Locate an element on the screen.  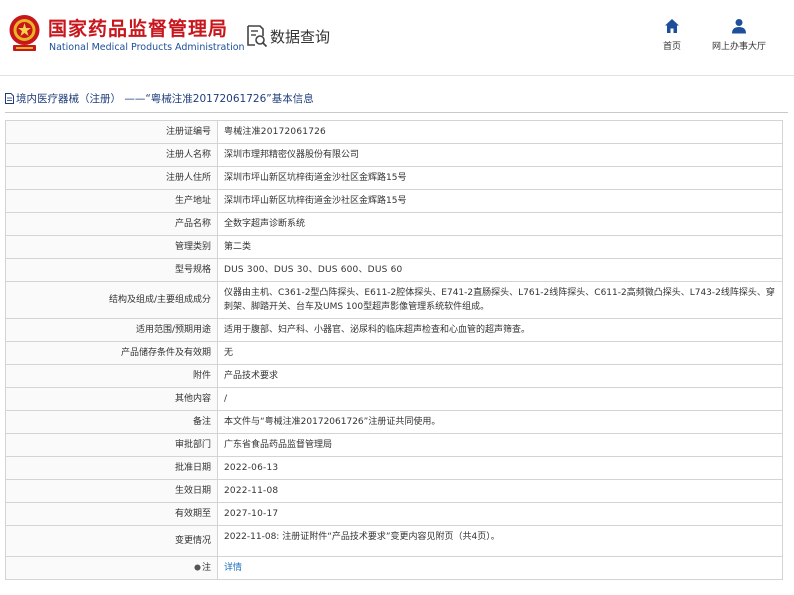
breadcrumb-text: 境内医疗器械（注册） ——“粤械注准20172061726”基本信息 is located at coordinates (165, 99).